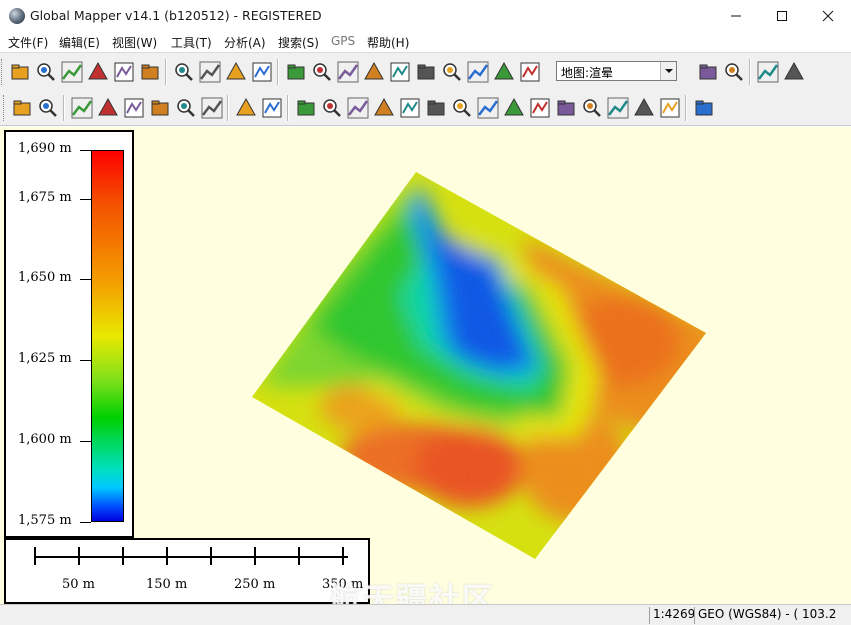 The height and width of the screenshot is (625, 851). Describe the element at coordinates (332, 108) in the screenshot. I see `edit-area-button` at that location.